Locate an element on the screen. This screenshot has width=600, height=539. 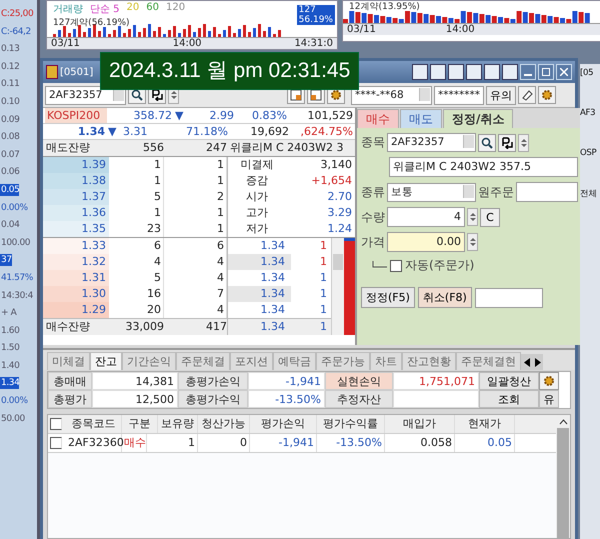
tab: 잔고 is located at coordinates (106, 361).